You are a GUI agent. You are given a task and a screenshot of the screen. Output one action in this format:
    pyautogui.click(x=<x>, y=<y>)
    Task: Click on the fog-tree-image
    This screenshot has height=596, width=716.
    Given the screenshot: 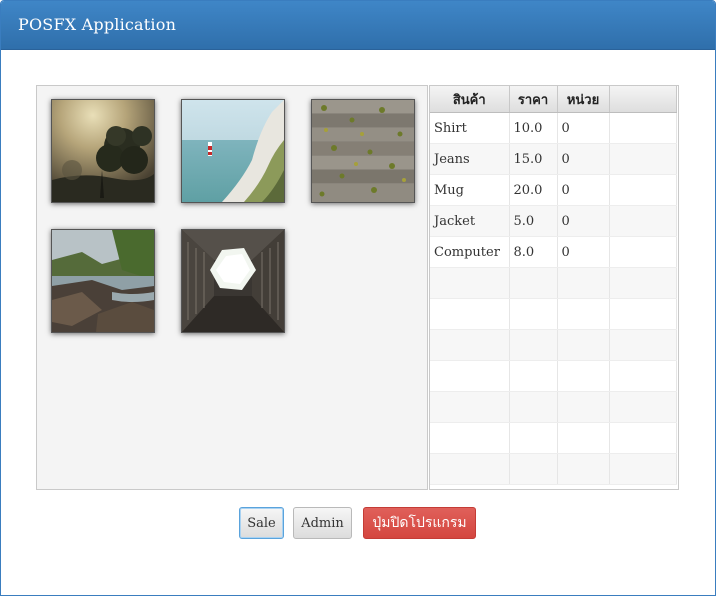 What is the action you would take?
    pyautogui.click(x=103, y=151)
    